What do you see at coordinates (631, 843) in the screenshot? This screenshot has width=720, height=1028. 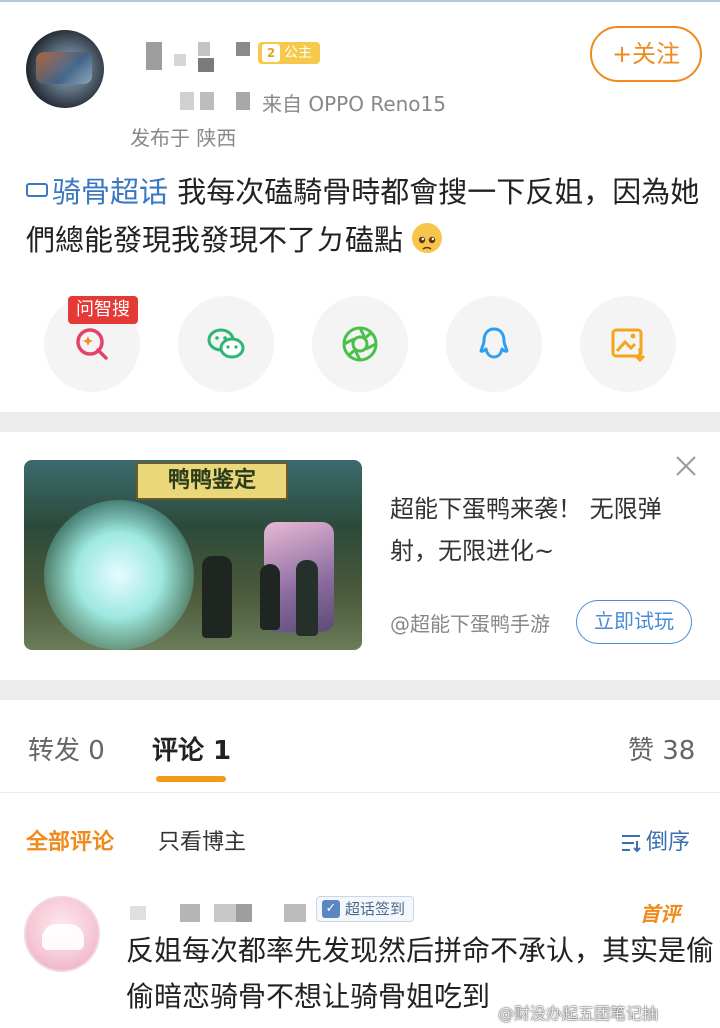 I see `sort-icon` at bounding box center [631, 843].